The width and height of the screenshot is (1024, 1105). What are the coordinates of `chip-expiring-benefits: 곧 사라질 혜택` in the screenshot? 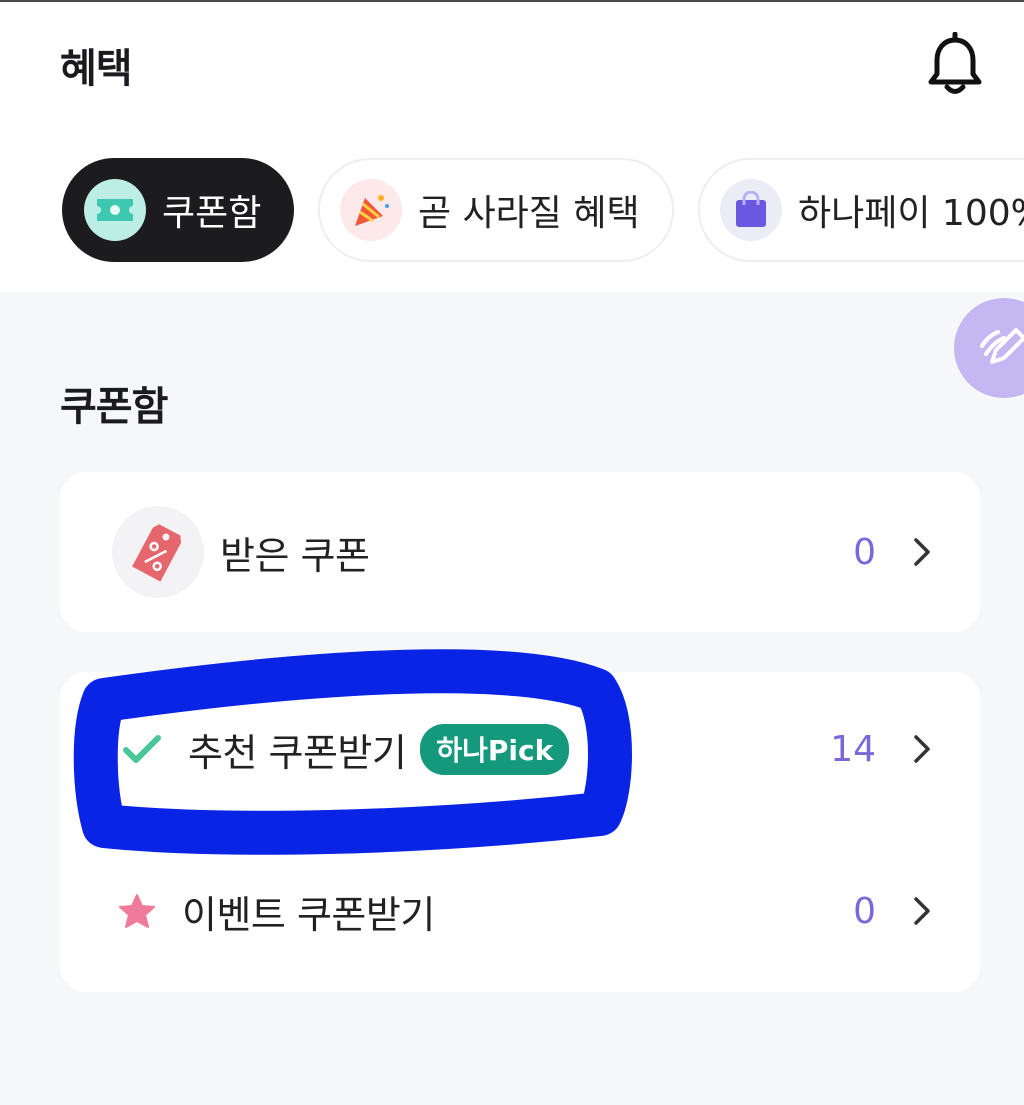 It's located at (496, 210).